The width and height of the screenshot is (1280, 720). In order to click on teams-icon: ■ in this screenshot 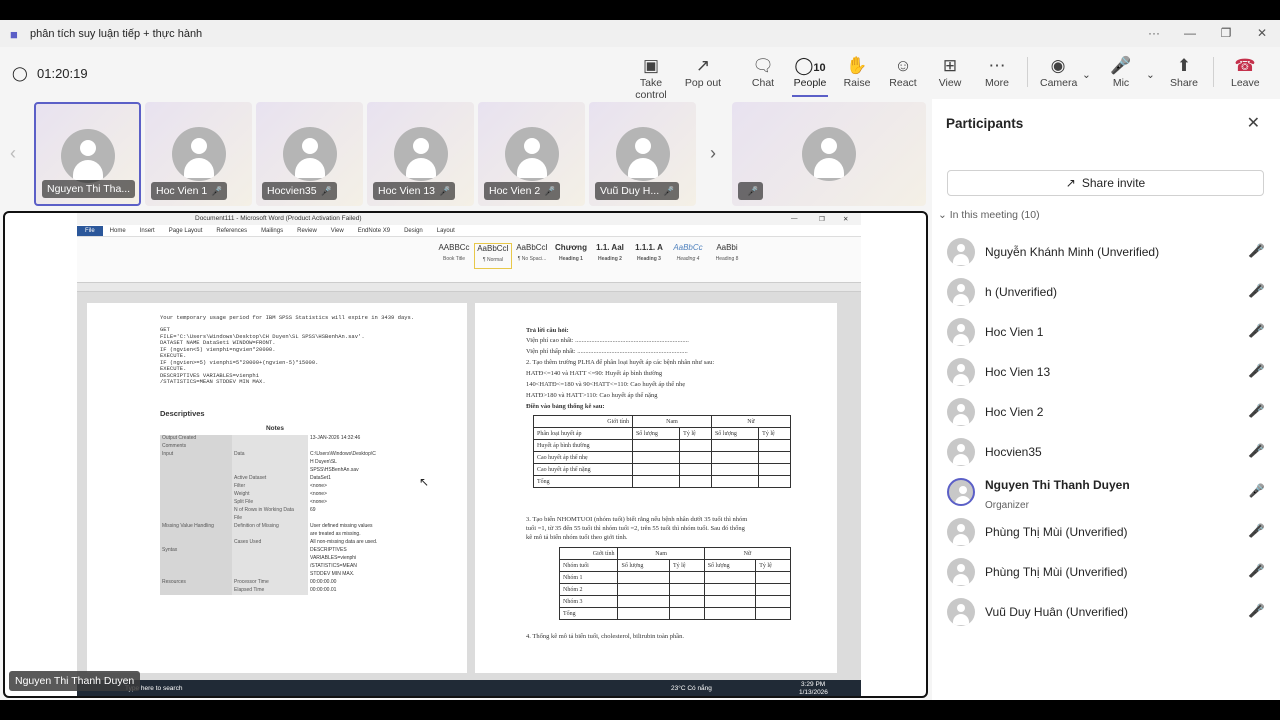, I will do `click(14, 34)`.